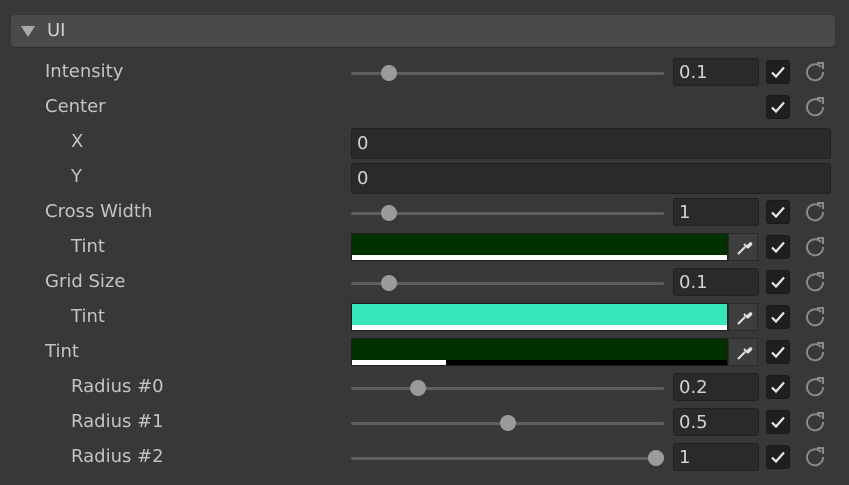 The width and height of the screenshot is (849, 485). I want to click on slider-track-grid-size, so click(507, 283).